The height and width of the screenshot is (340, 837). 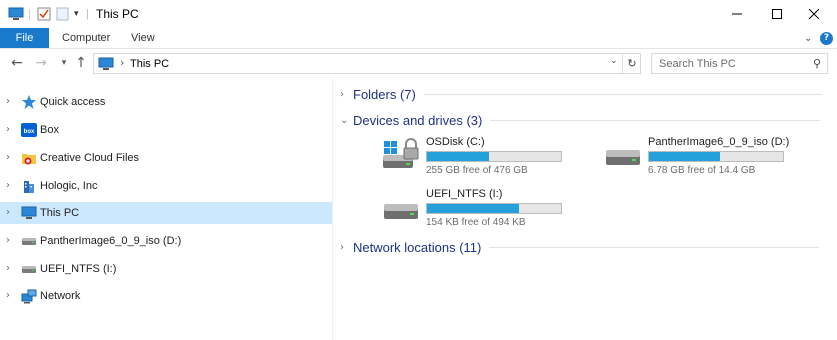 I want to click on sidebar-item-label: Hologic, Inc, so click(x=69, y=186).